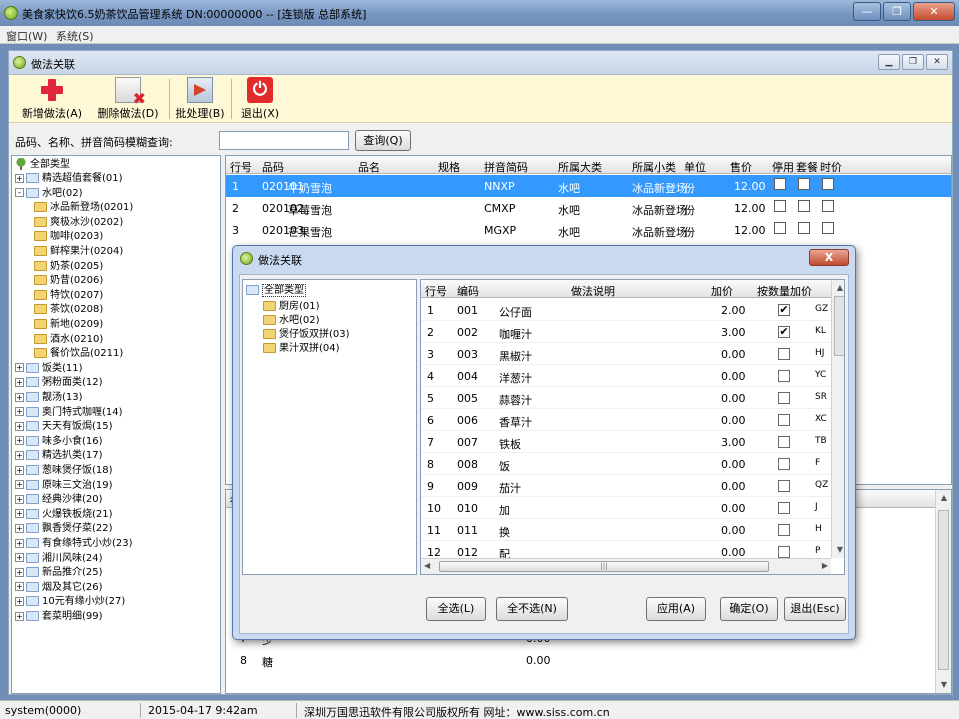  I want to click on tree-item: + 火爆铁板烧(21), so click(64, 515).